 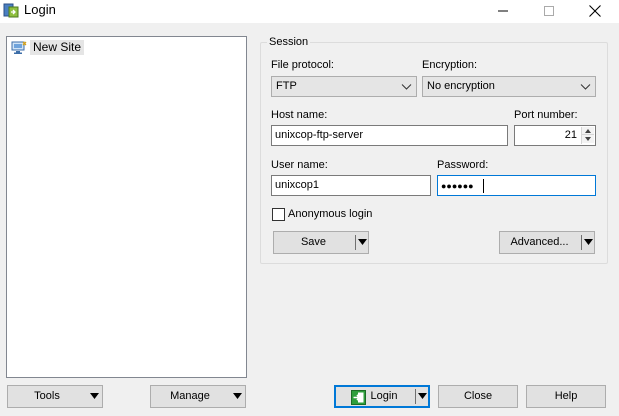 What do you see at coordinates (461, 86) in the screenshot?
I see `encryption-value: No encryption` at bounding box center [461, 86].